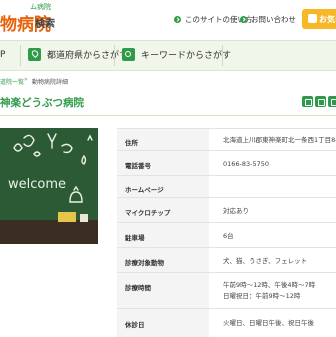  Describe the element at coordinates (148, 213) in the screenshot. I see `info-label: マイクロチップ` at that location.